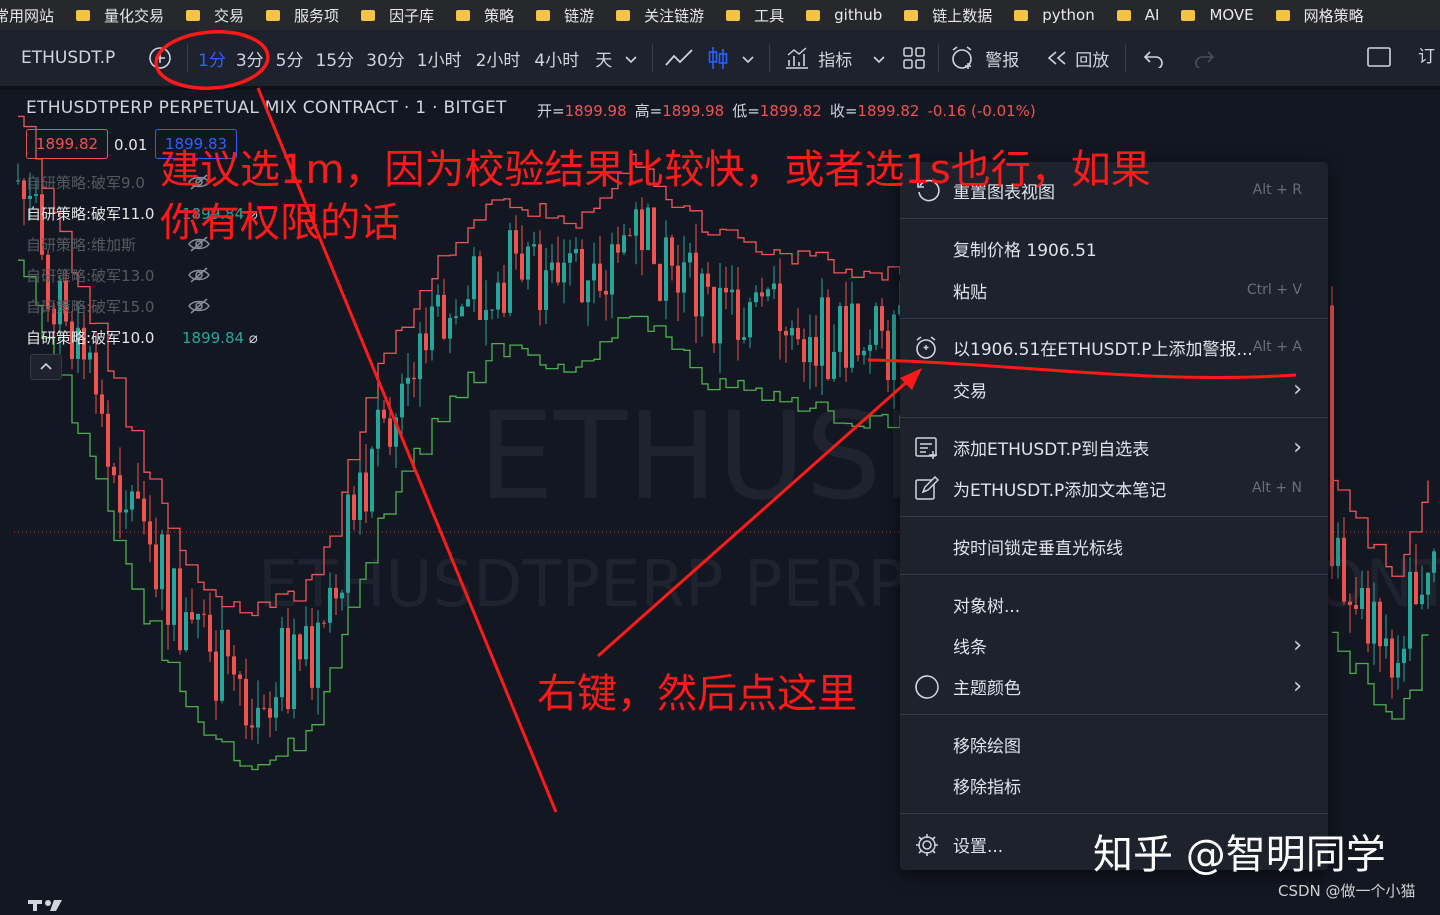 The image size is (1440, 915). Describe the element at coordinates (485, 15) in the screenshot. I see `bookmark-item: 策略` at that location.